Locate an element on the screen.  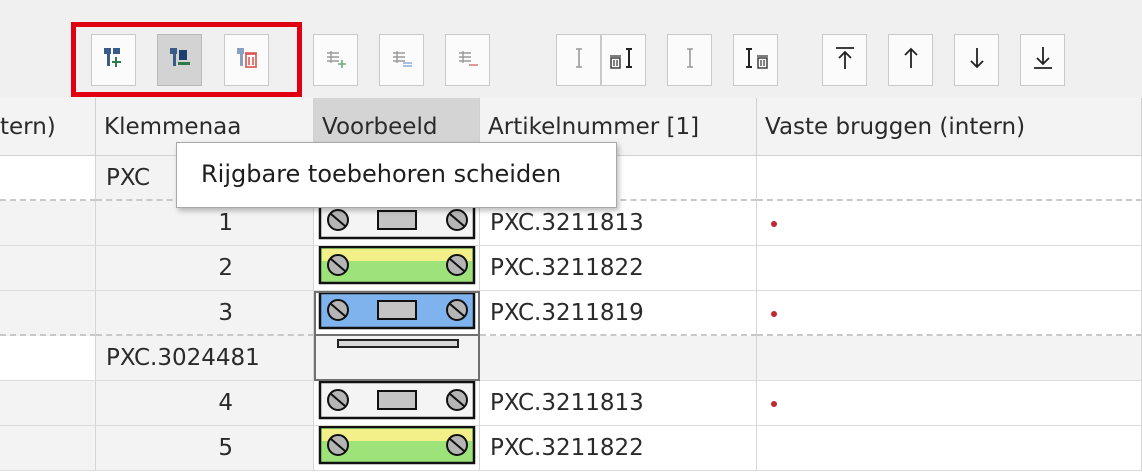
tooltip: Rijgbare toebehoren scheiden is located at coordinates (396, 175).